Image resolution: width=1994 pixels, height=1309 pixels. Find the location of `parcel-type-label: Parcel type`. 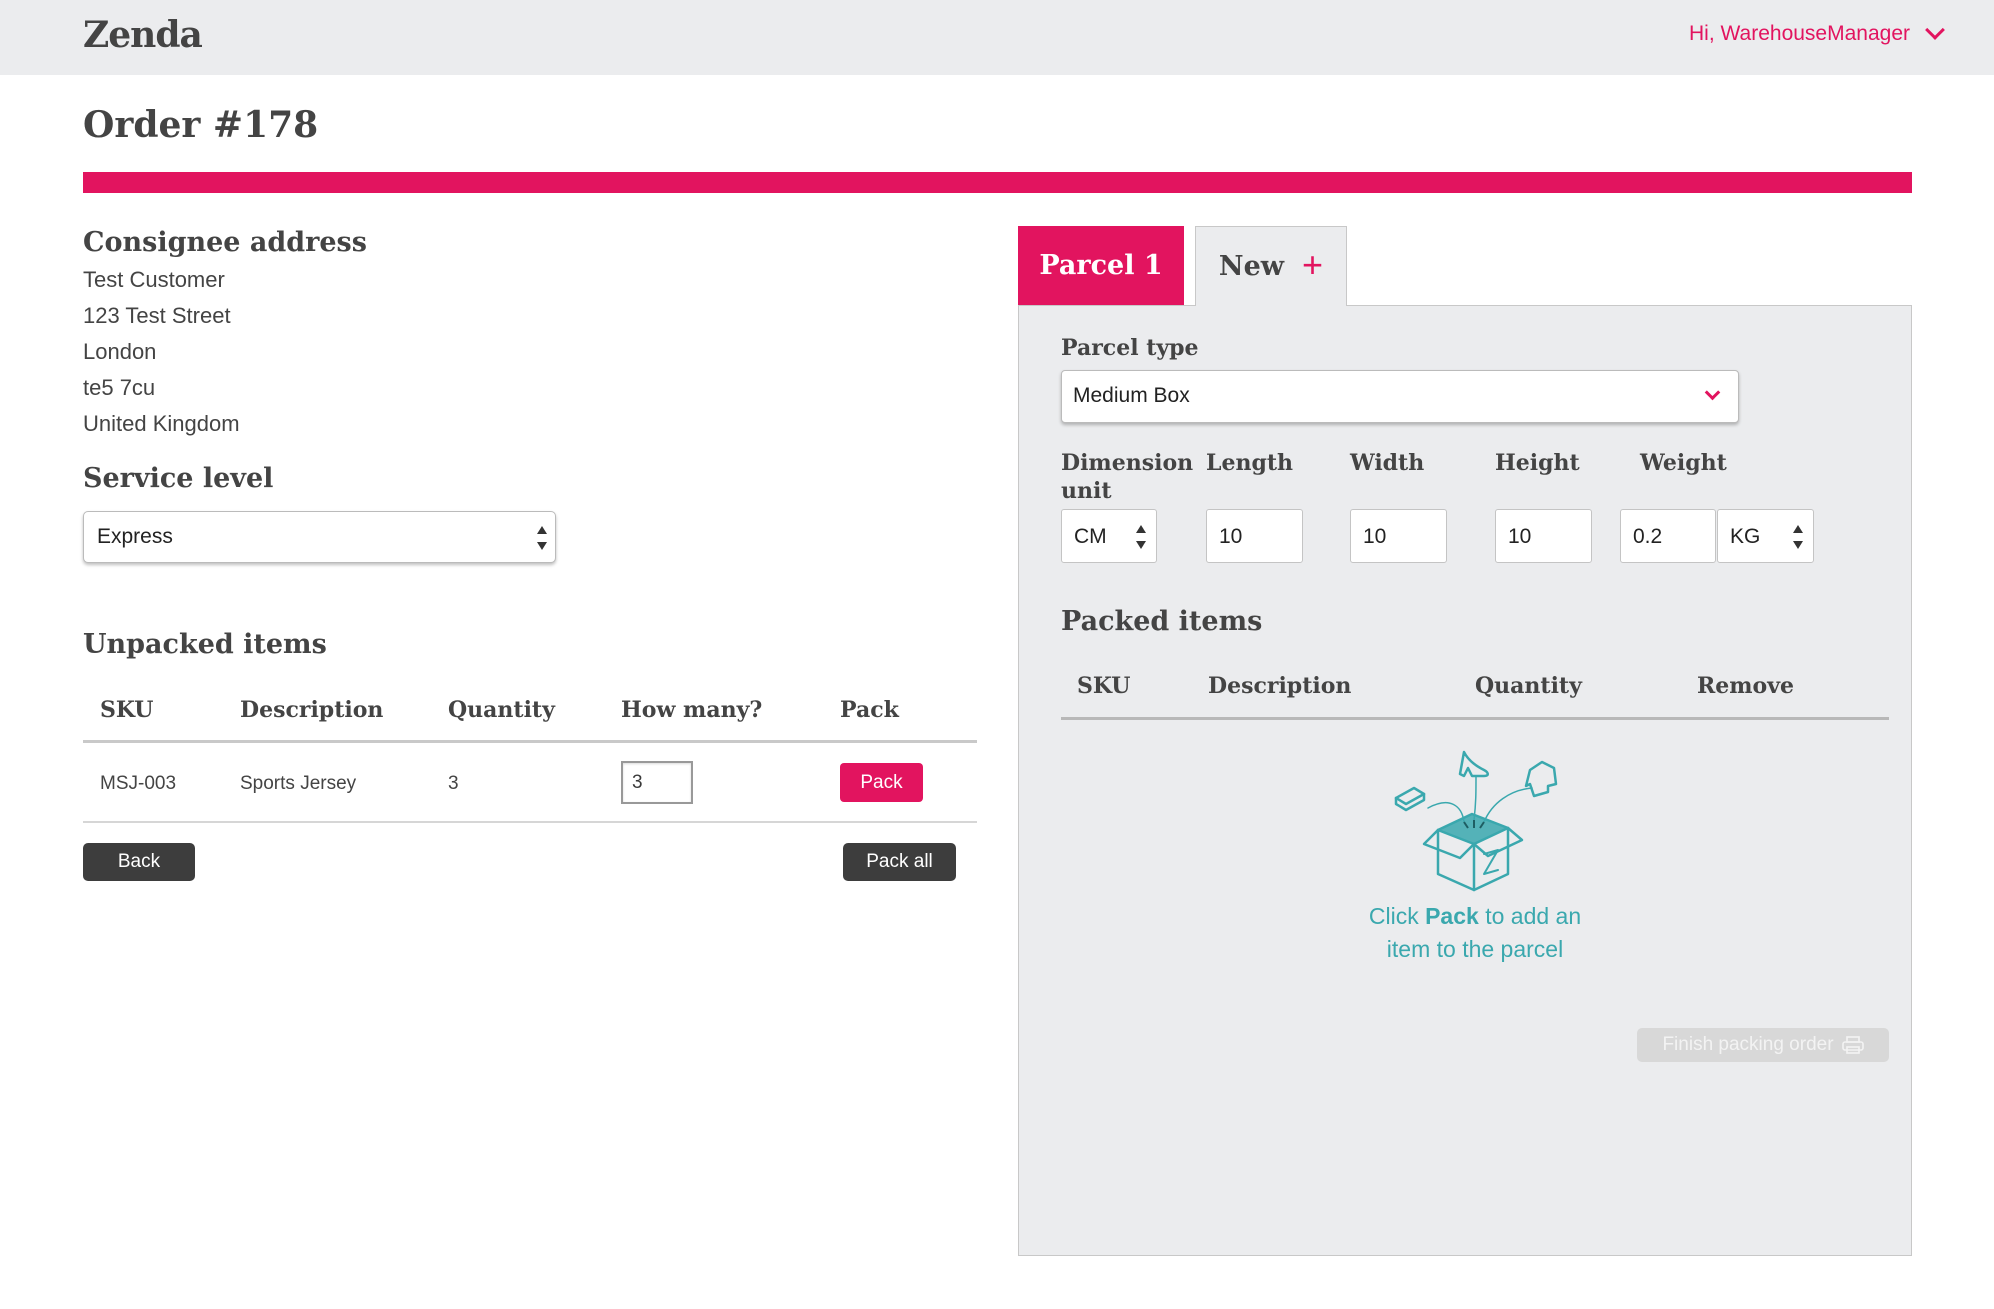

parcel-type-label: Parcel type is located at coordinates (1130, 348).